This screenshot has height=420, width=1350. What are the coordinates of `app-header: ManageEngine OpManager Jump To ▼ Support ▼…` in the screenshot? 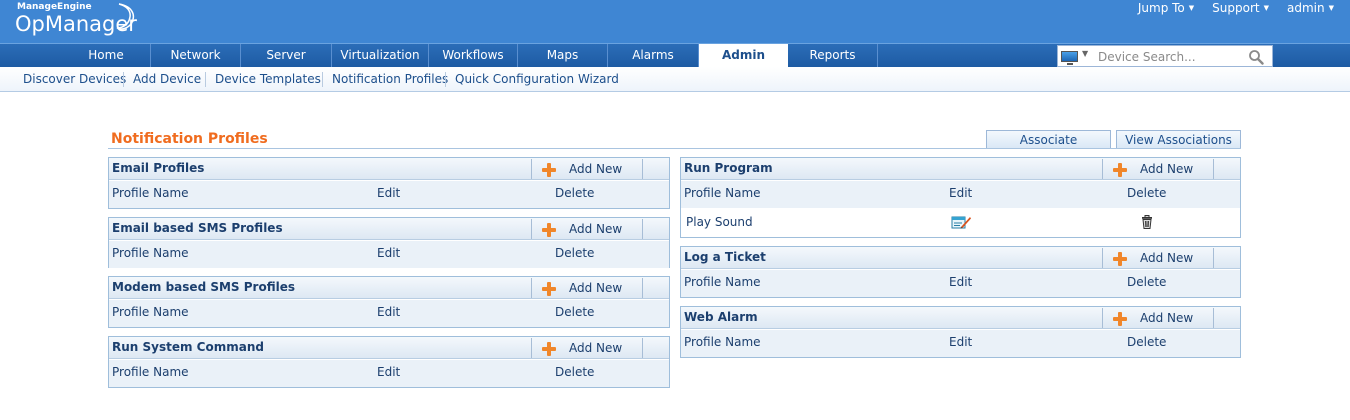 It's located at (675, 21).